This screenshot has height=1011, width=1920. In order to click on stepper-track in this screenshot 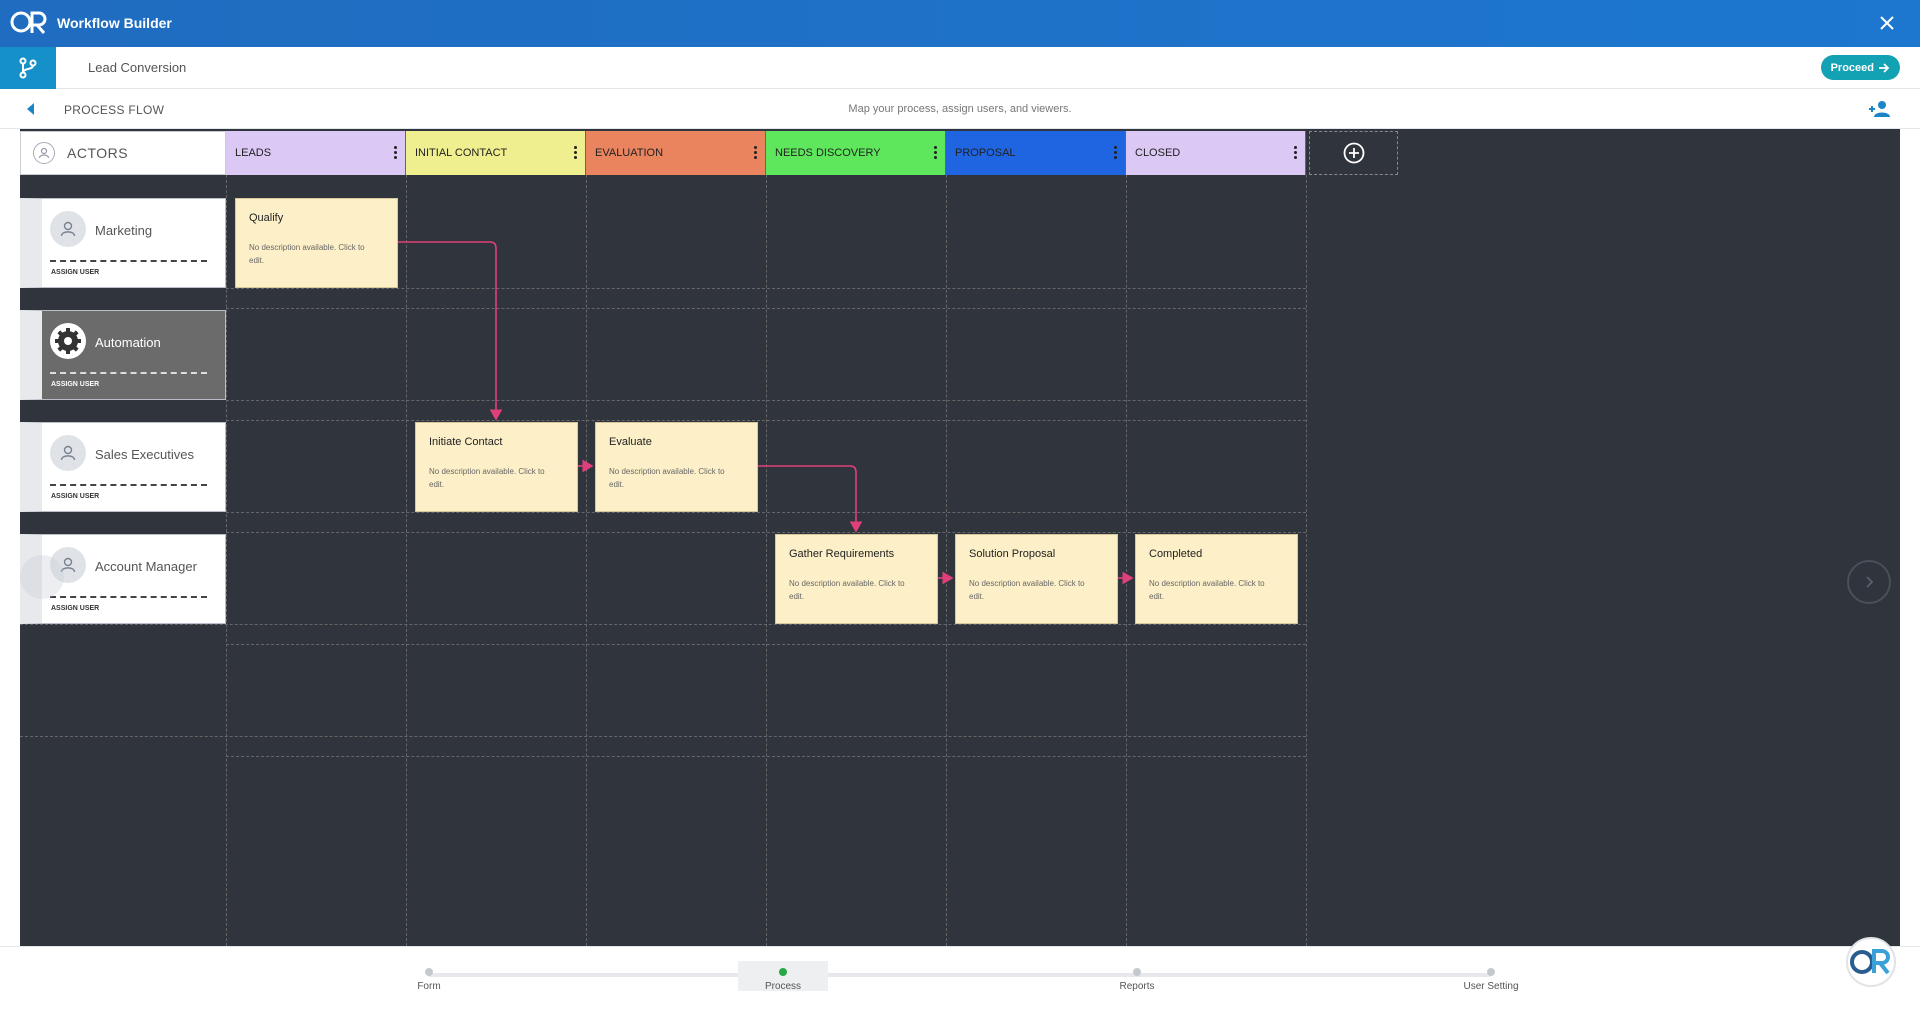, I will do `click(959, 975)`.